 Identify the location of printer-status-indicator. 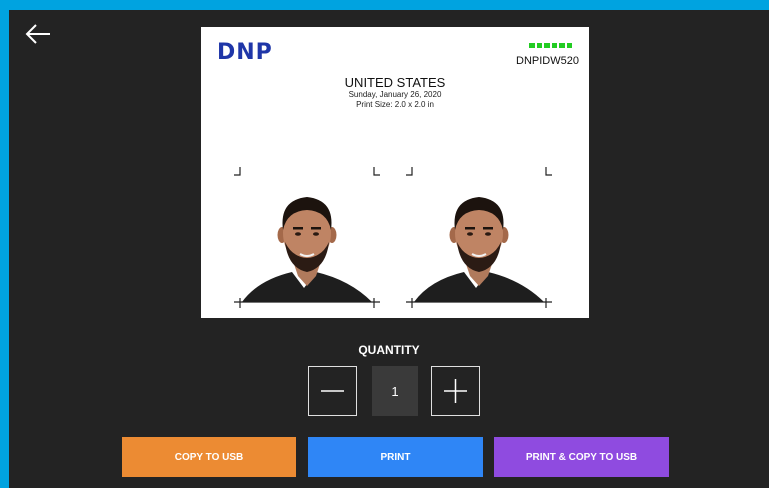
(550, 45).